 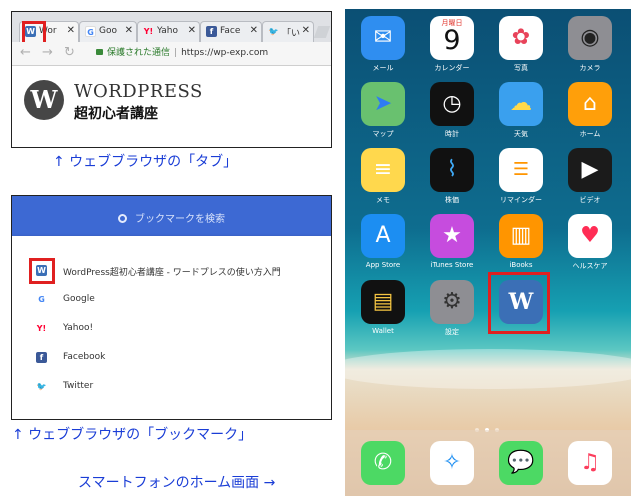 I want to click on app-reminders: ☰ リマインダー, so click(x=521, y=176).